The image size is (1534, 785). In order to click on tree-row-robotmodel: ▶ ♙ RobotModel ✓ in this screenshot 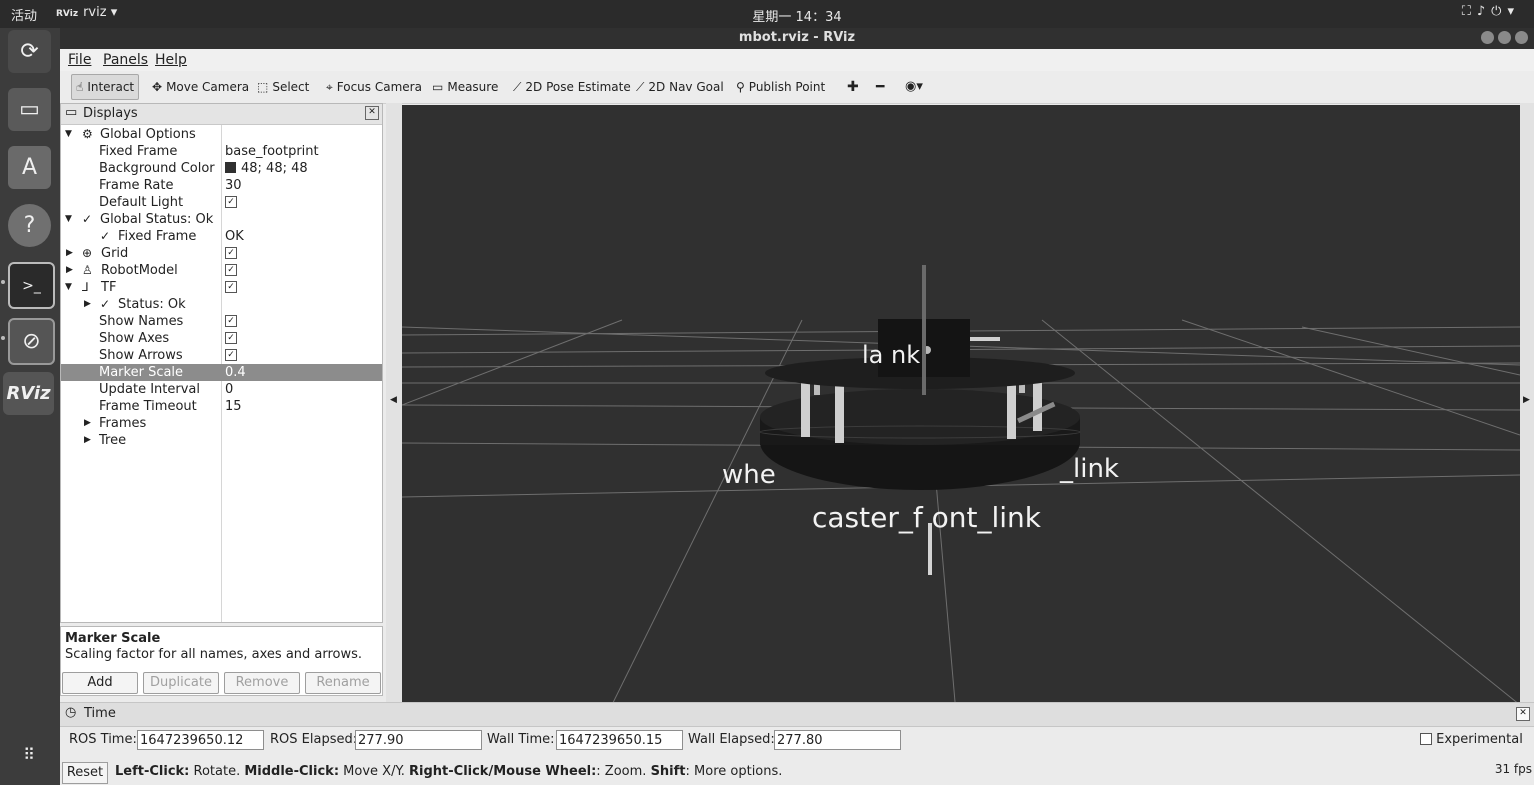, I will do `click(221, 270)`.